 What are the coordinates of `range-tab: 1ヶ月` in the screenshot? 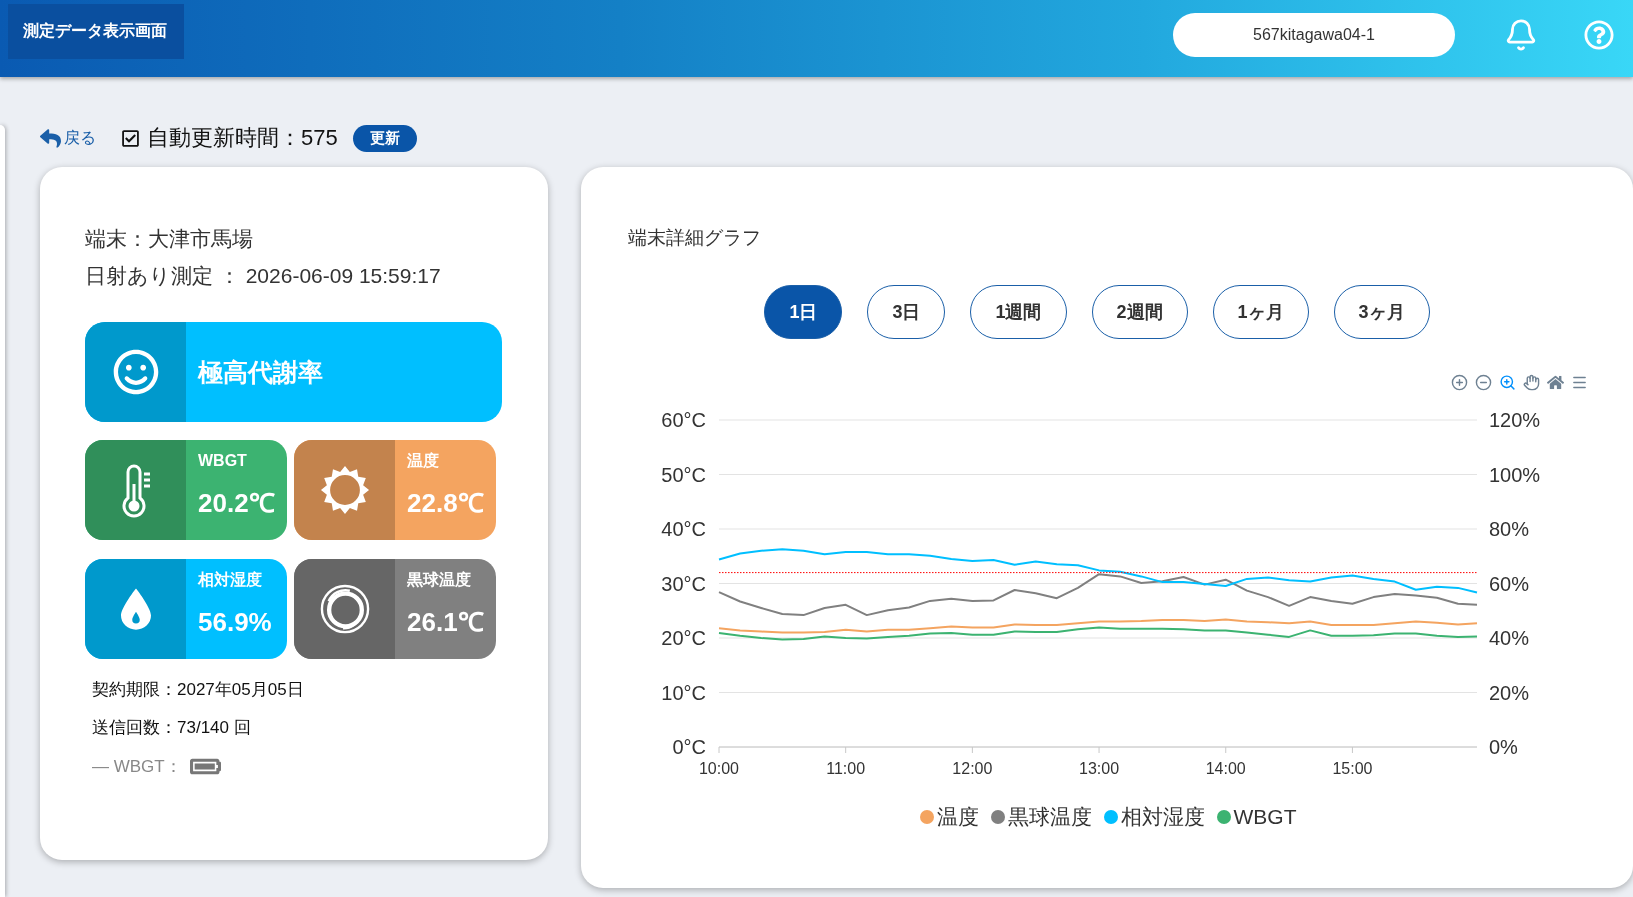 It's located at (1260, 312).